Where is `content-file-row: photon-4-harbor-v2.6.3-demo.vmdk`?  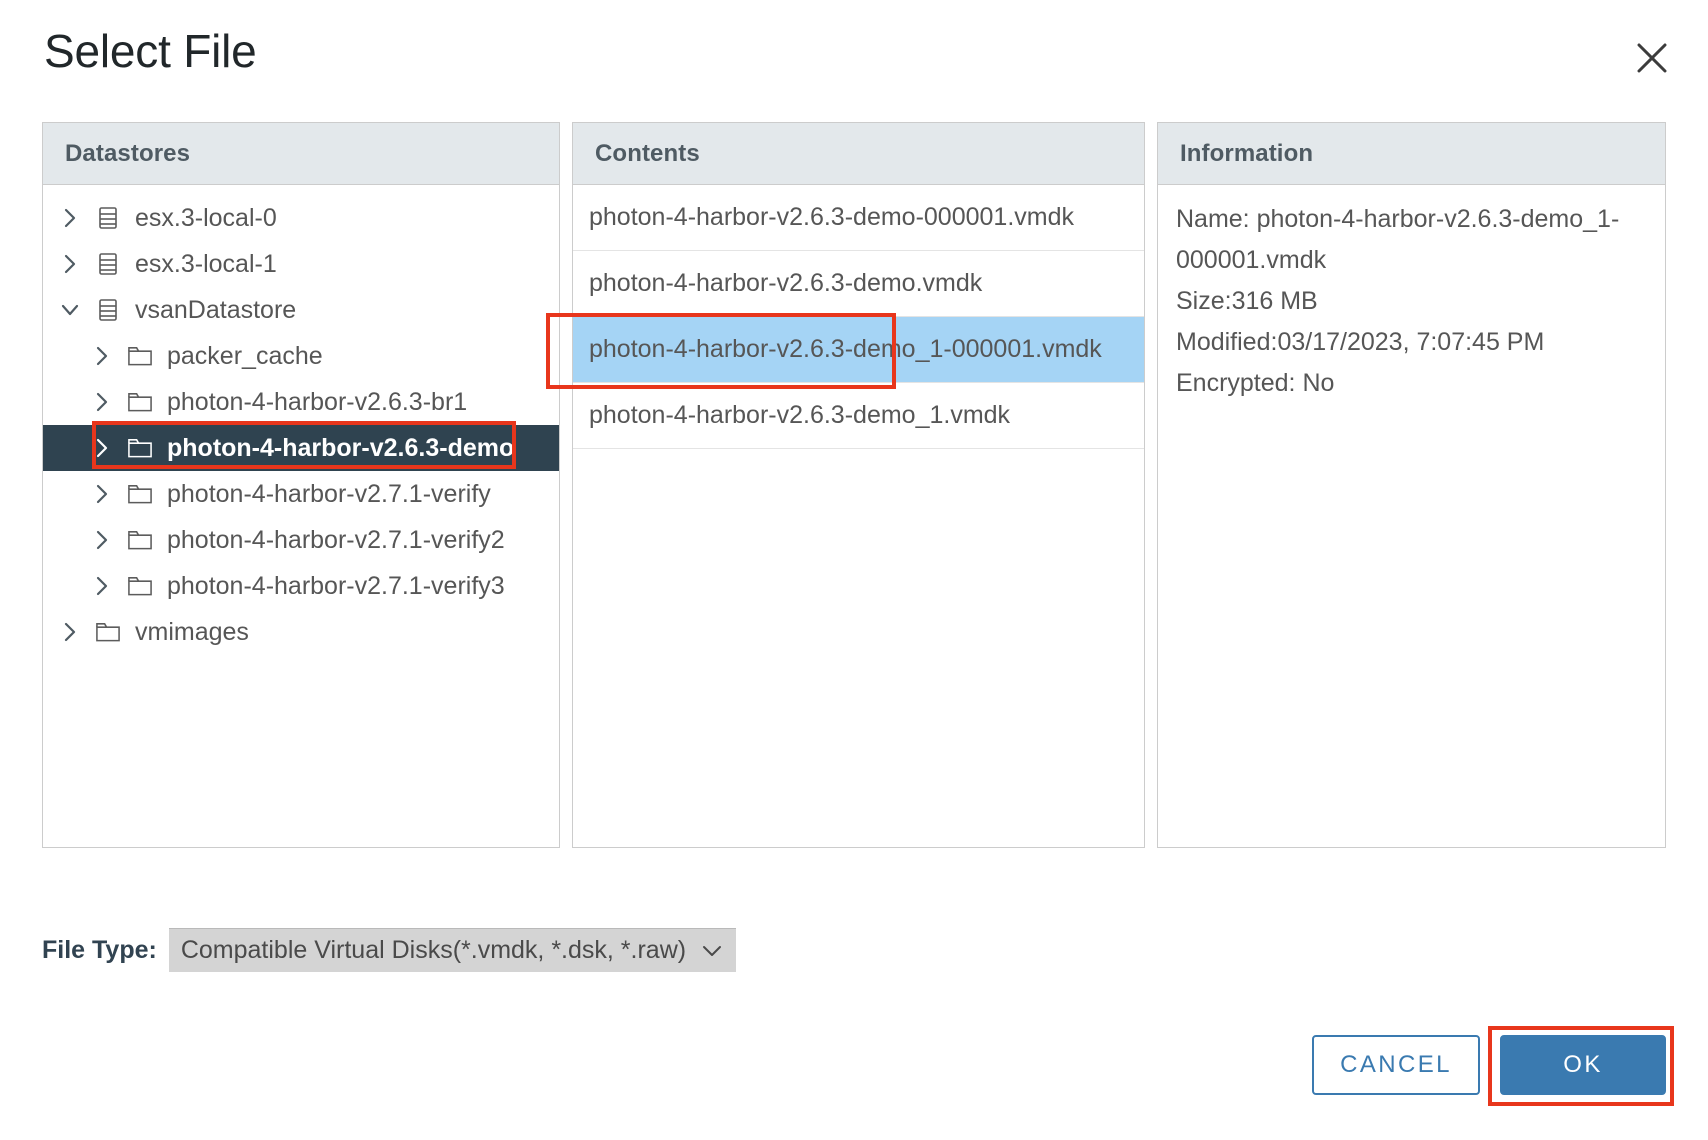
content-file-row: photon-4-harbor-v2.6.3-demo.vmdk is located at coordinates (858, 284).